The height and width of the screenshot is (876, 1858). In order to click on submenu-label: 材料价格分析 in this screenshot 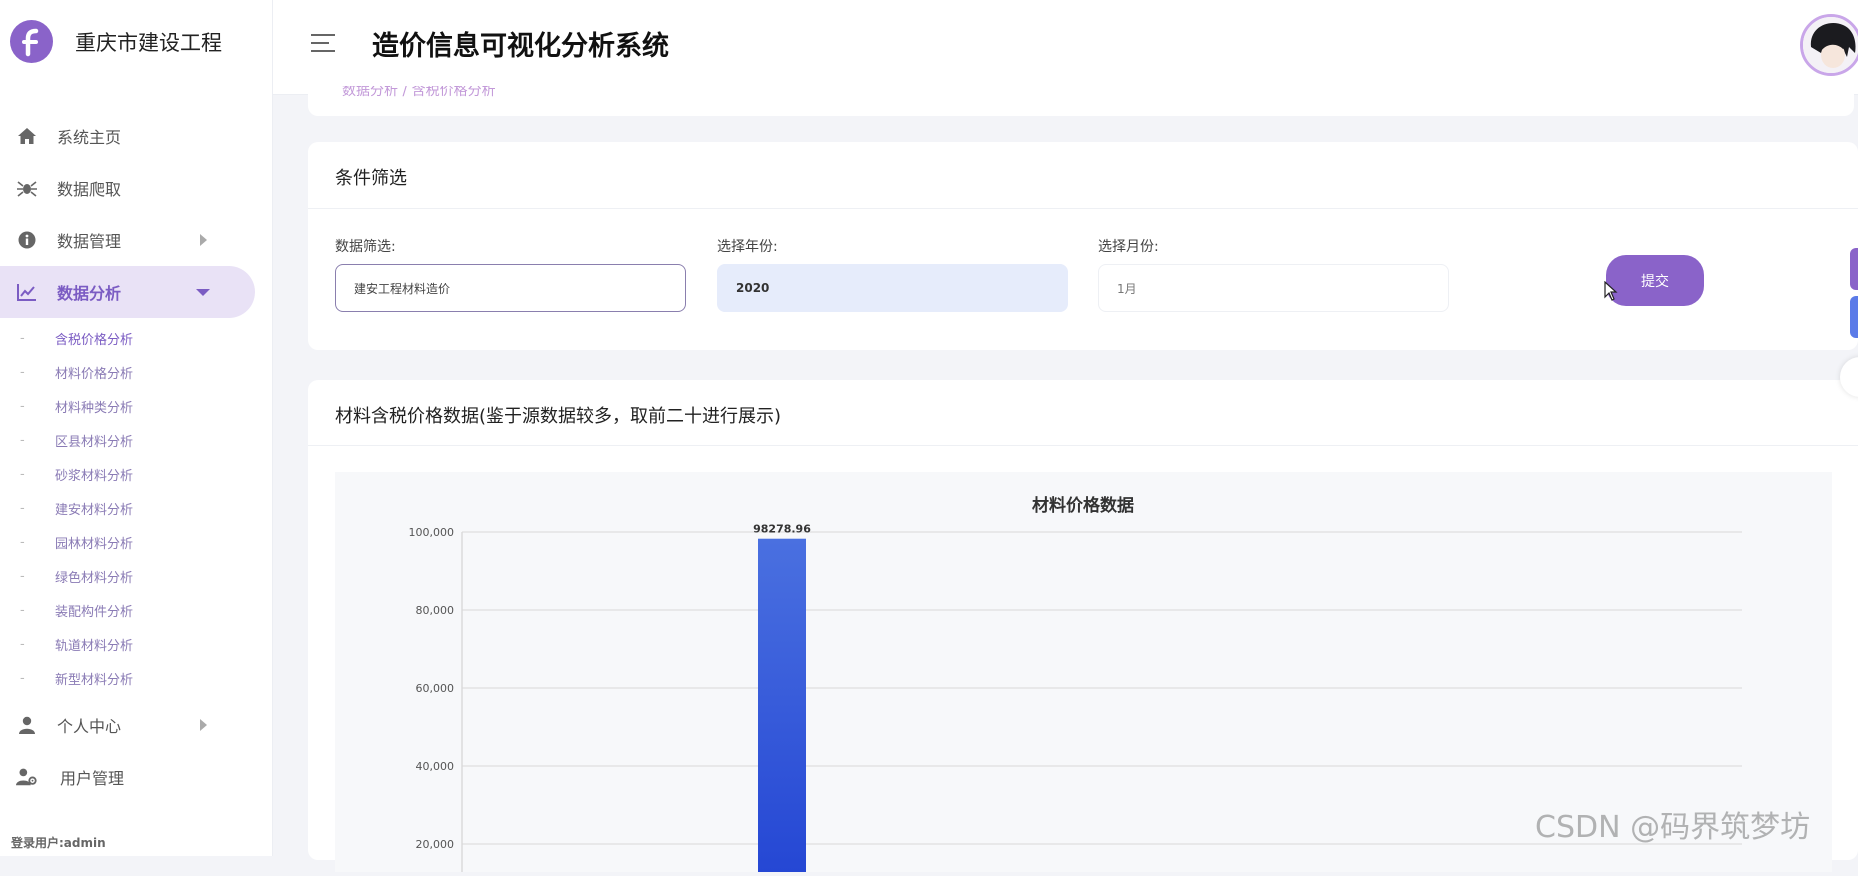, I will do `click(94, 374)`.